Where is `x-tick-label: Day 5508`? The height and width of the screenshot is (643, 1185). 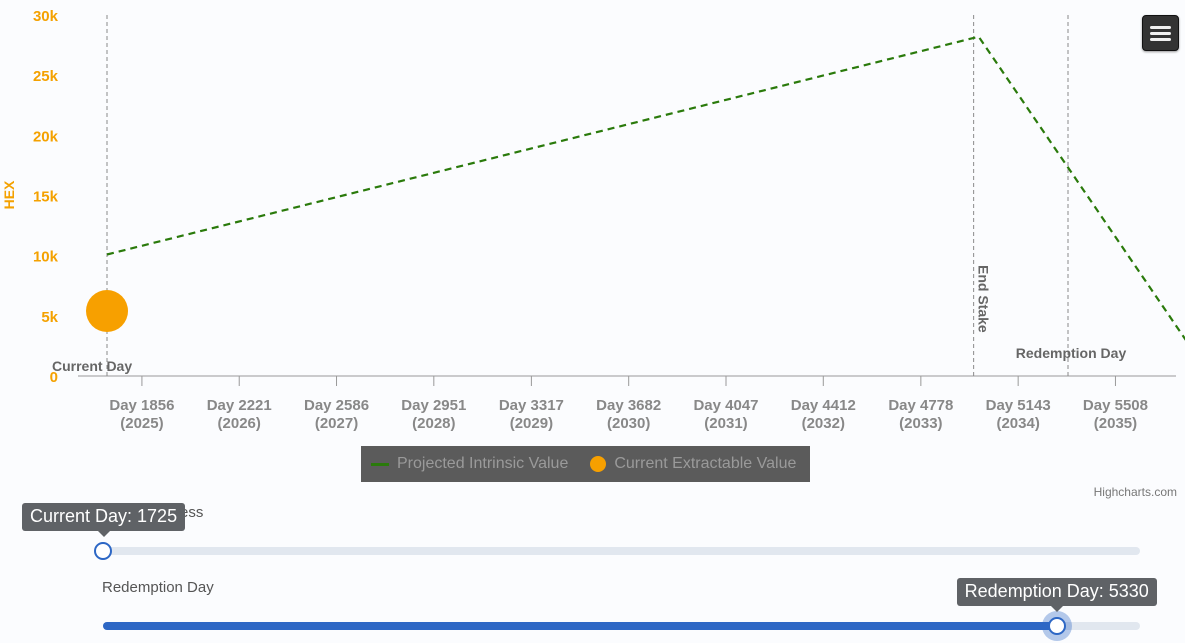 x-tick-label: Day 5508 is located at coordinates (1115, 405).